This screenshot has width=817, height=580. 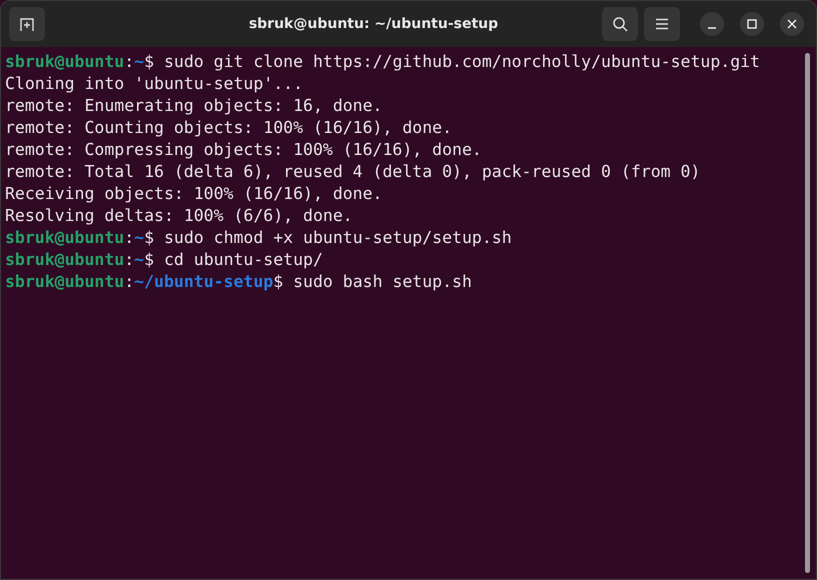 I want to click on output-line: remote: Counting objects: 100% (16/16), done., so click(x=229, y=128).